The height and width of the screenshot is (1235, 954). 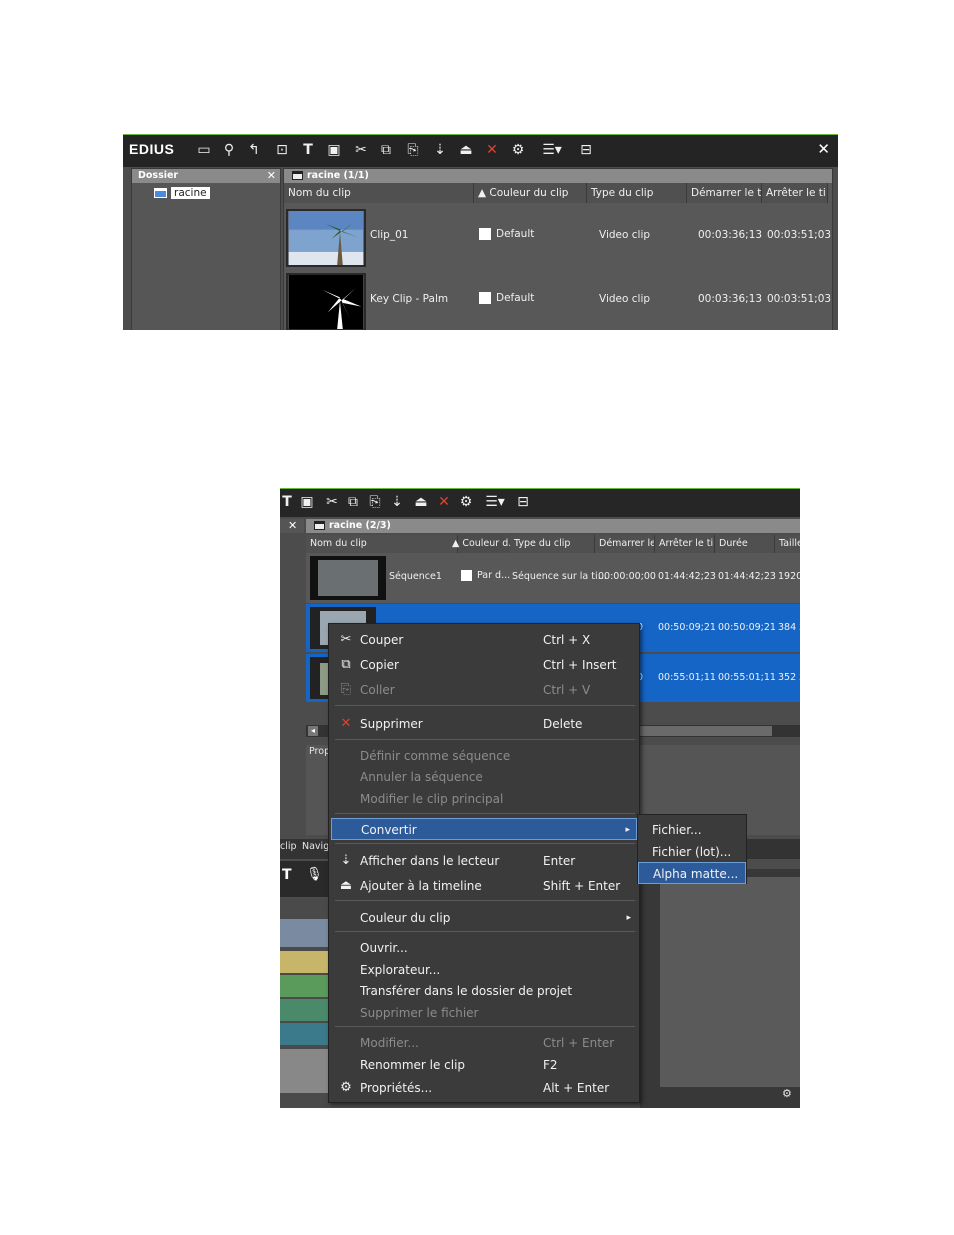 I want to click on menu-item-coller: ⎘ Coller Ctrl + V, so click(x=484, y=690).